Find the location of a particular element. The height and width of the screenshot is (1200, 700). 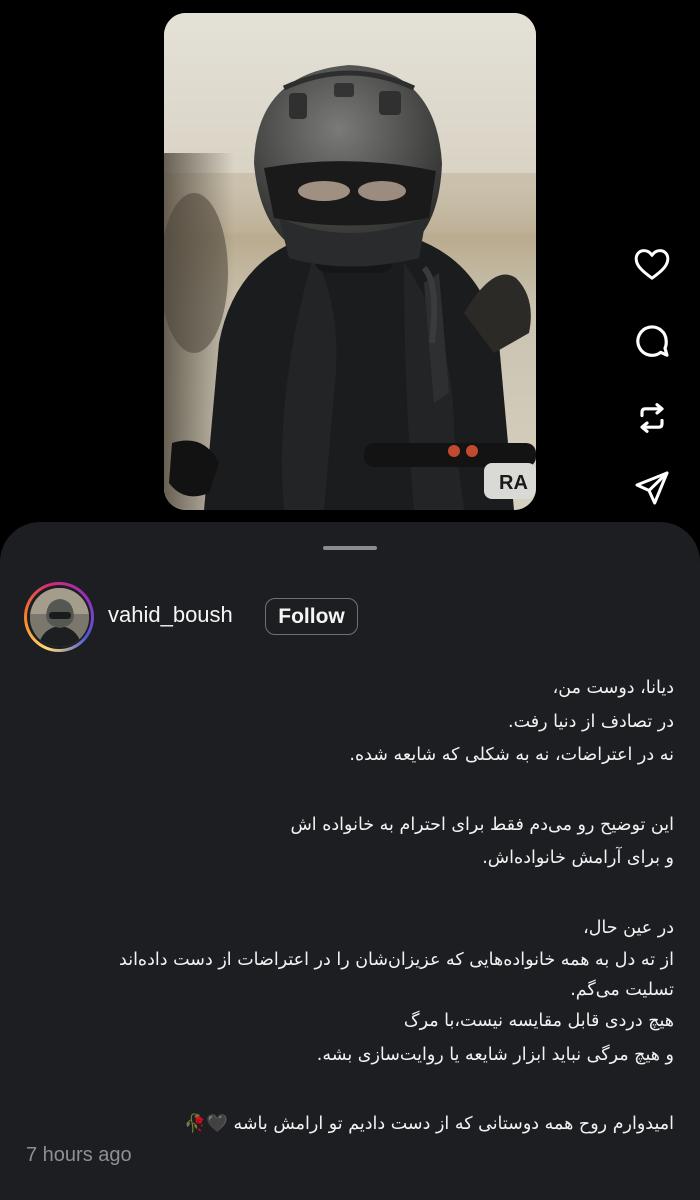

caption-line: در عین حال، is located at coordinates (628, 927).